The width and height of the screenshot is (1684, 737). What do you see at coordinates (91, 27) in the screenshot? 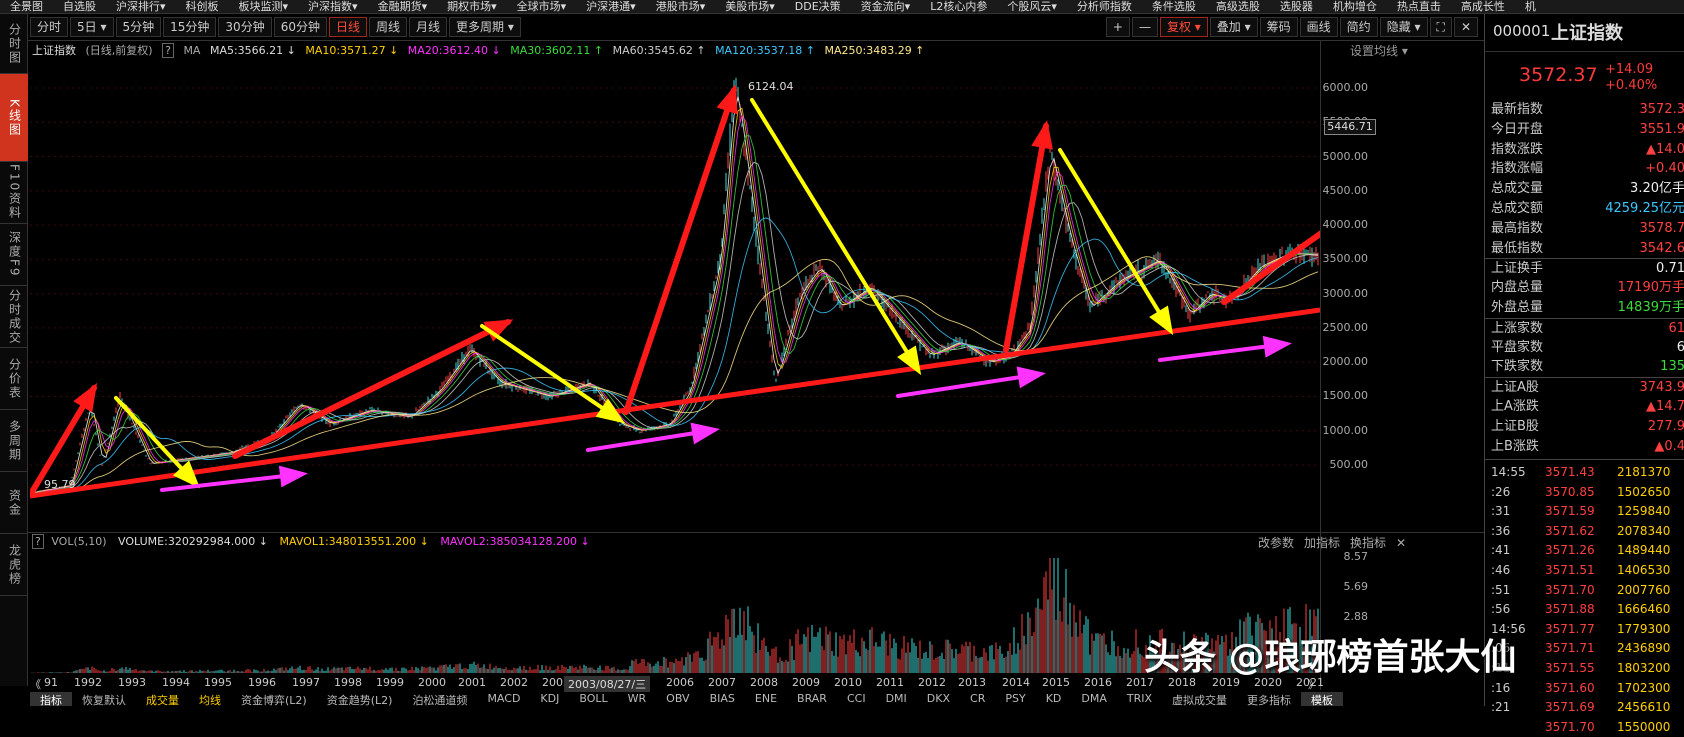
I see `period-button: 5日 ▾` at bounding box center [91, 27].